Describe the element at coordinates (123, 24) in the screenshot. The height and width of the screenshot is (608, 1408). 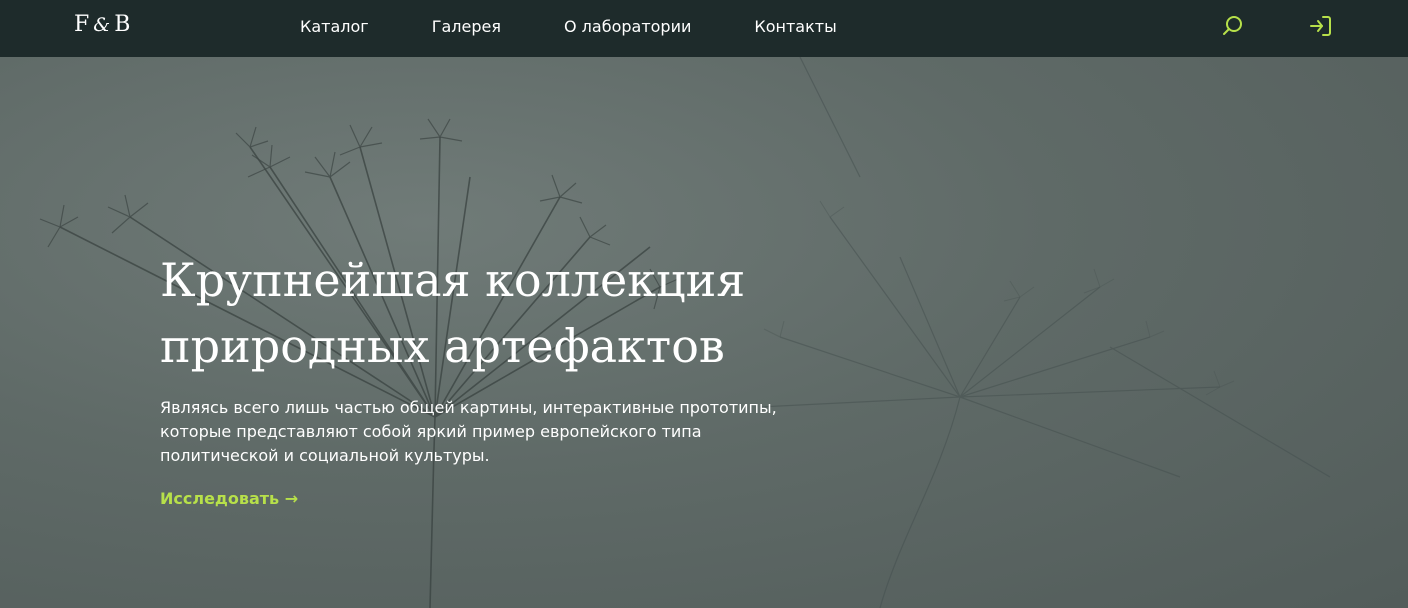
I see `logo-letter-b: B` at that location.